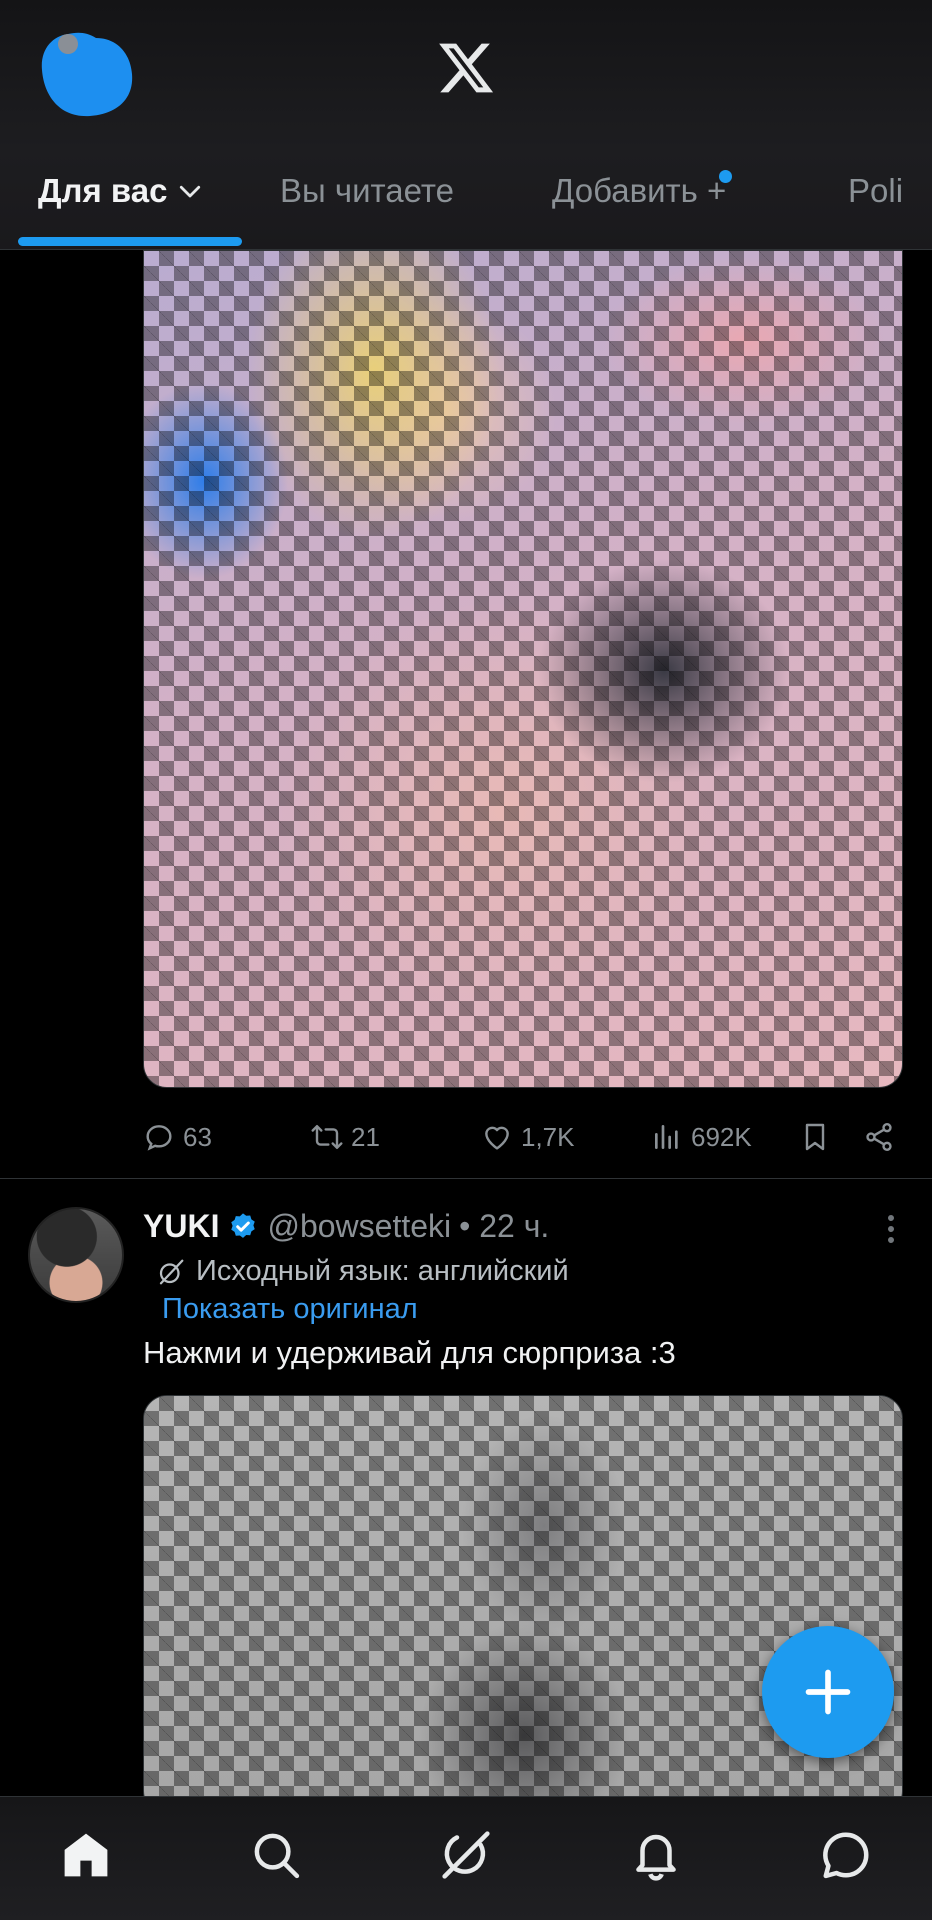  Describe the element at coordinates (666, 1137) in the screenshot. I see `views-icon` at that location.